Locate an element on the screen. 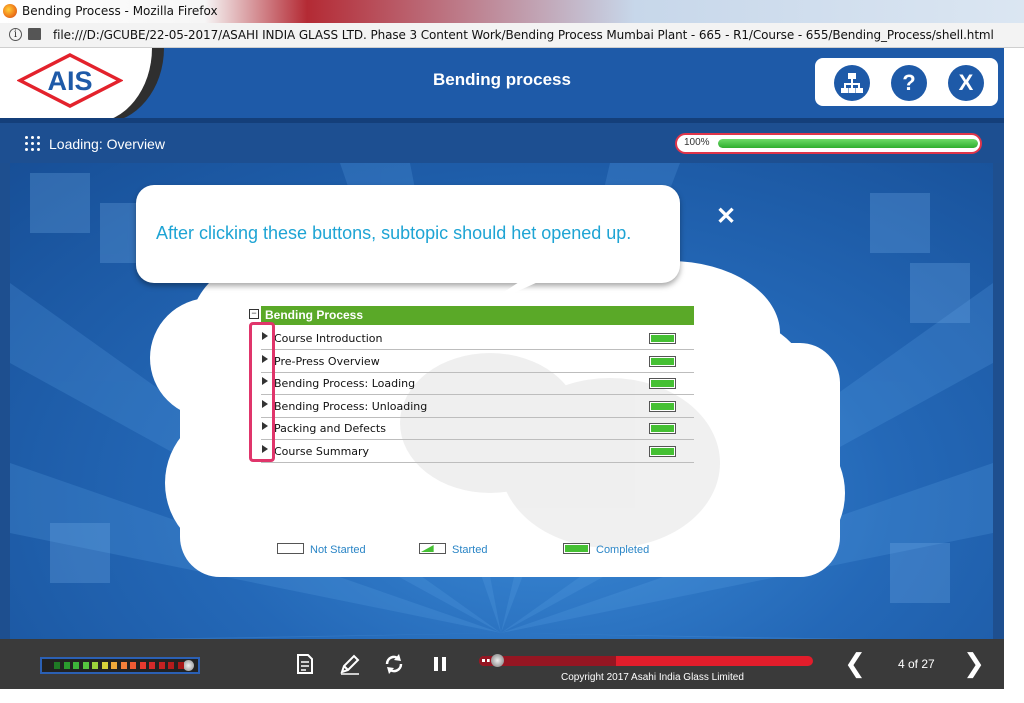 The height and width of the screenshot is (703, 1024). volume-knob is located at coordinates (188, 665).